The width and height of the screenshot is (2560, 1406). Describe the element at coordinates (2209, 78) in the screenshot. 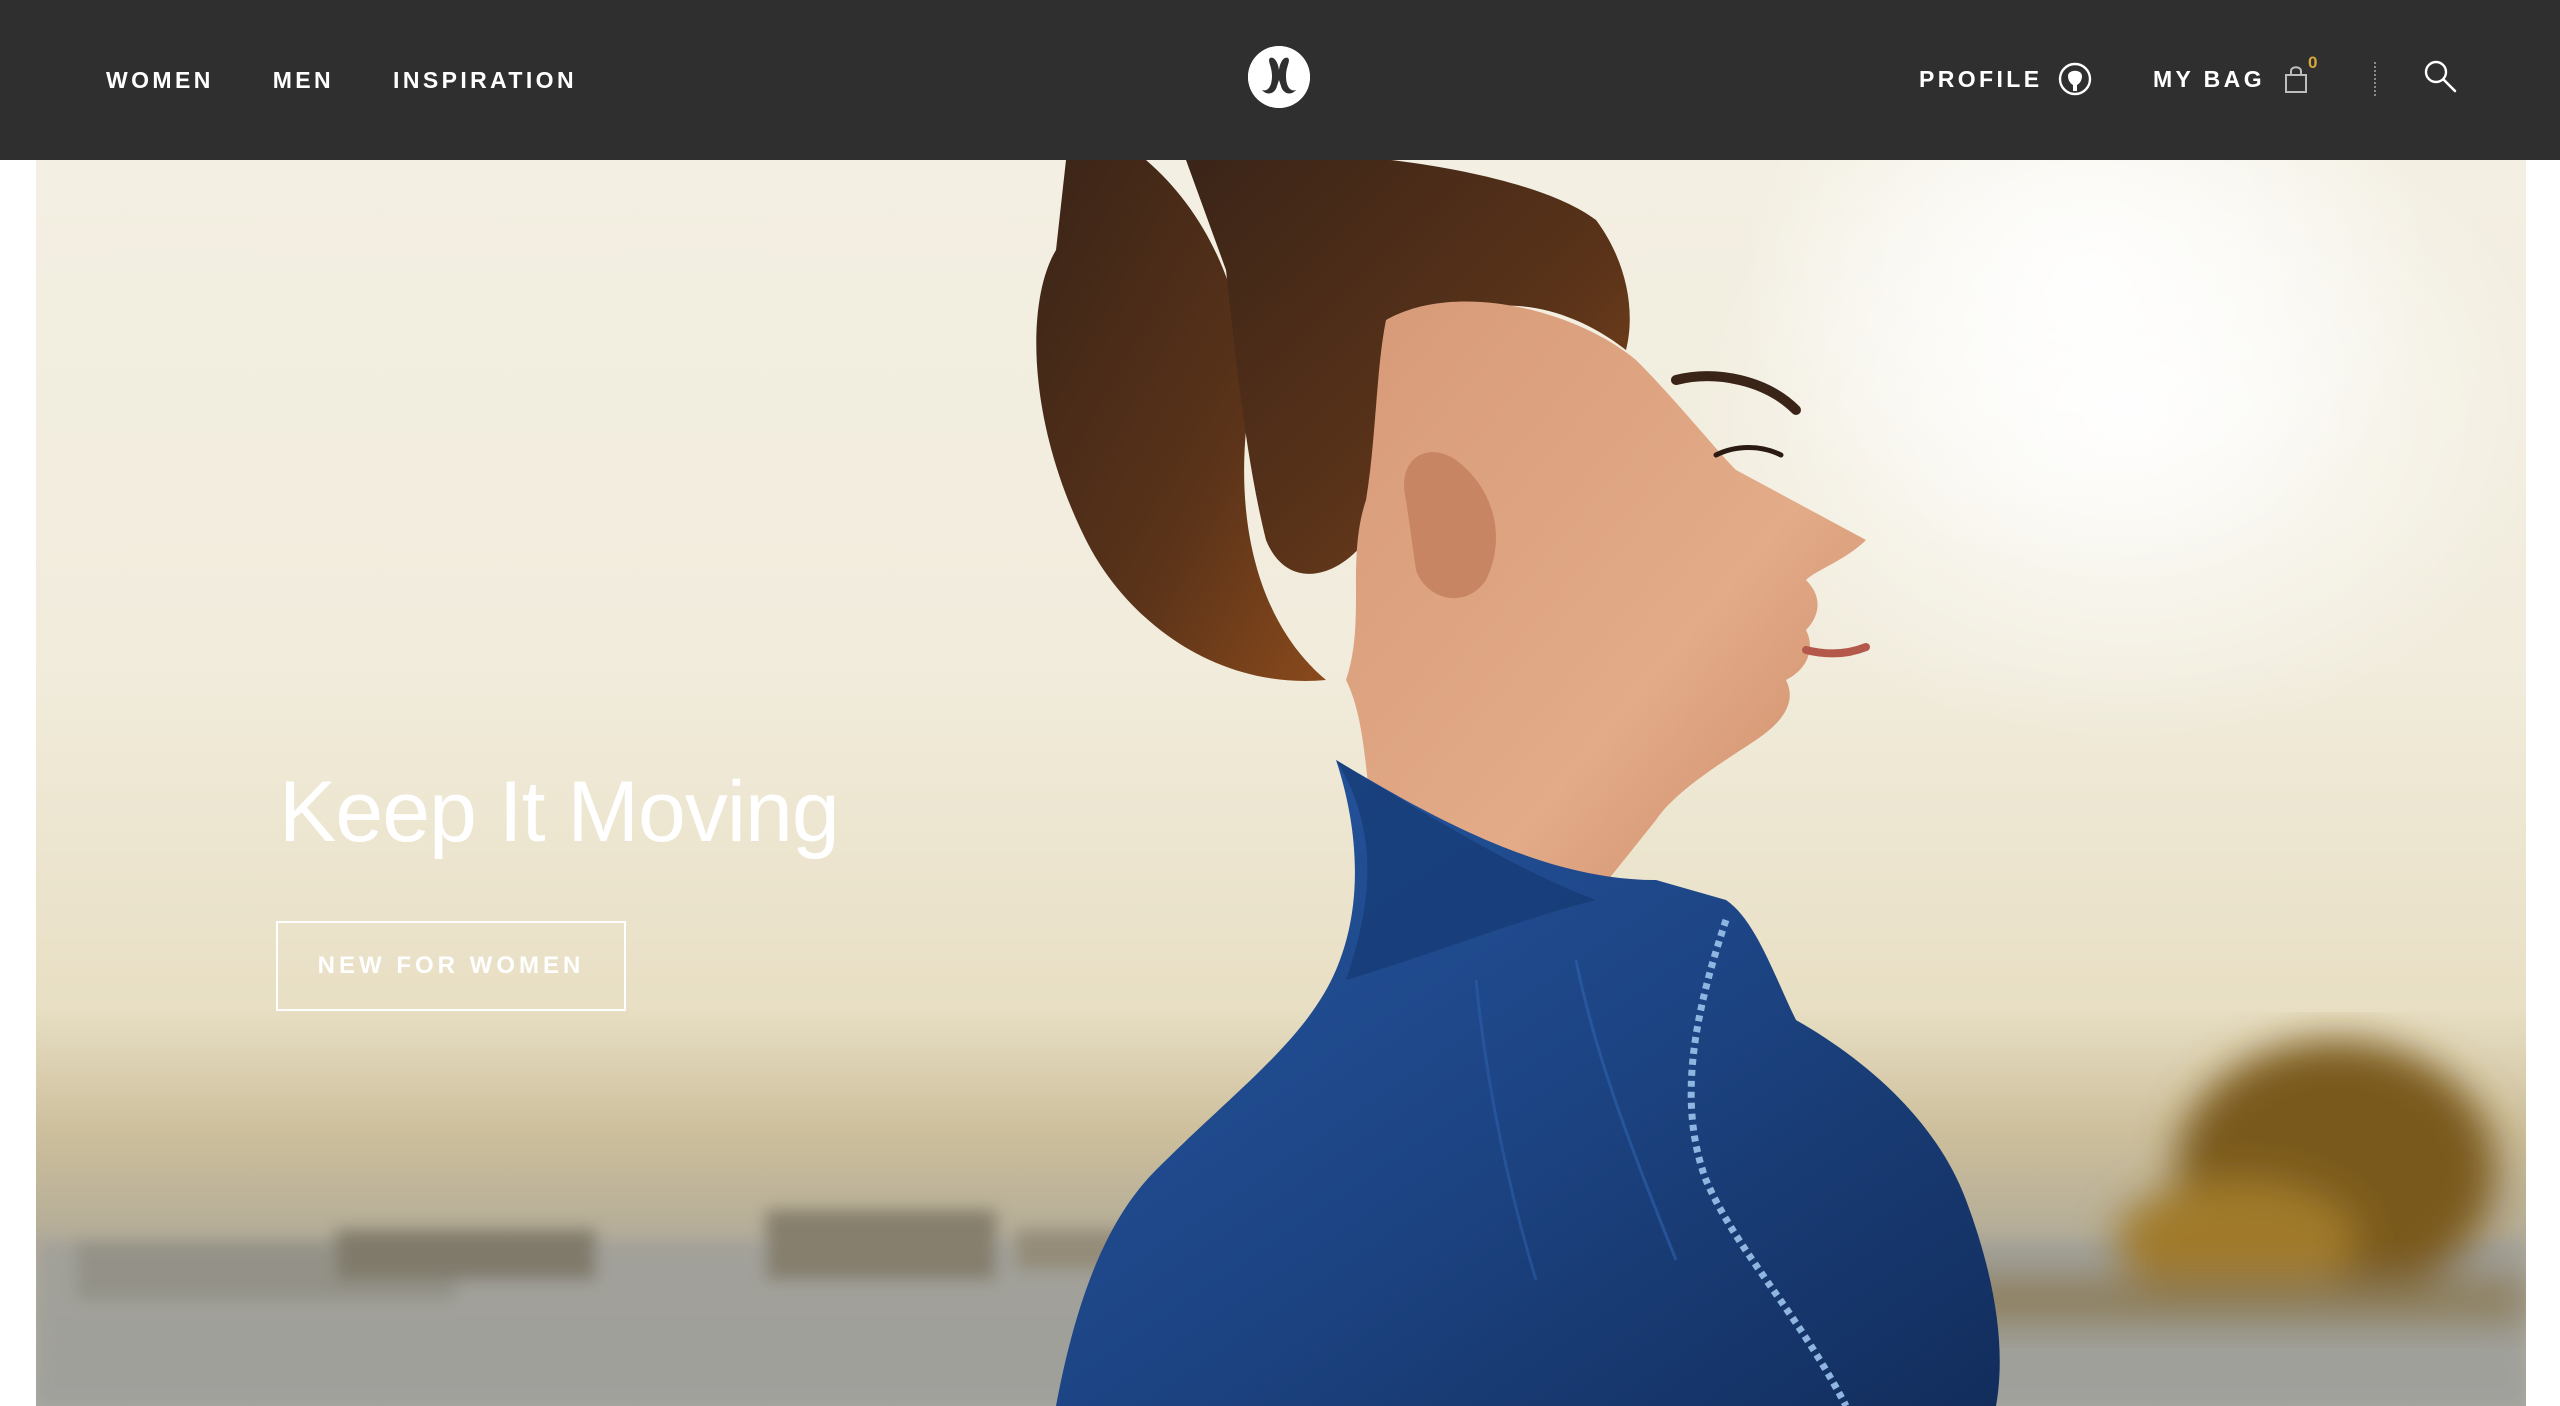

I see `bag-label: MY BAG` at that location.